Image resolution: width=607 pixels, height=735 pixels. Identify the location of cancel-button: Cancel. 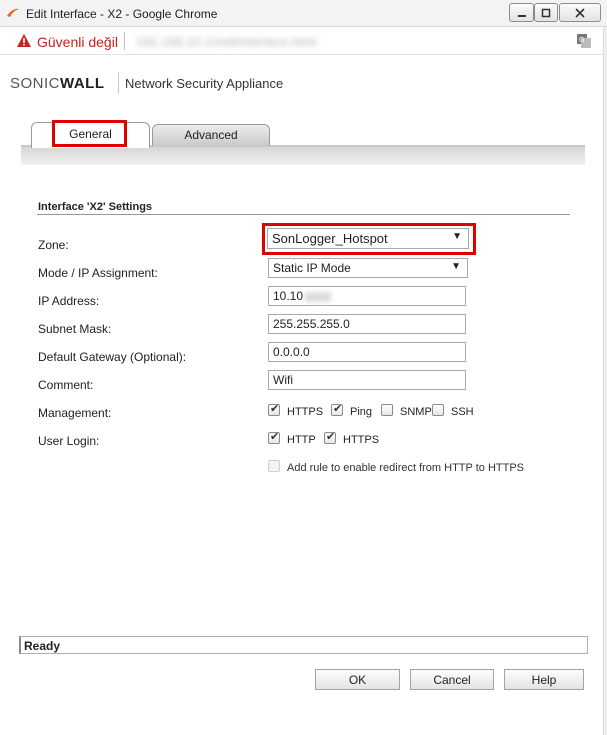
(452, 679).